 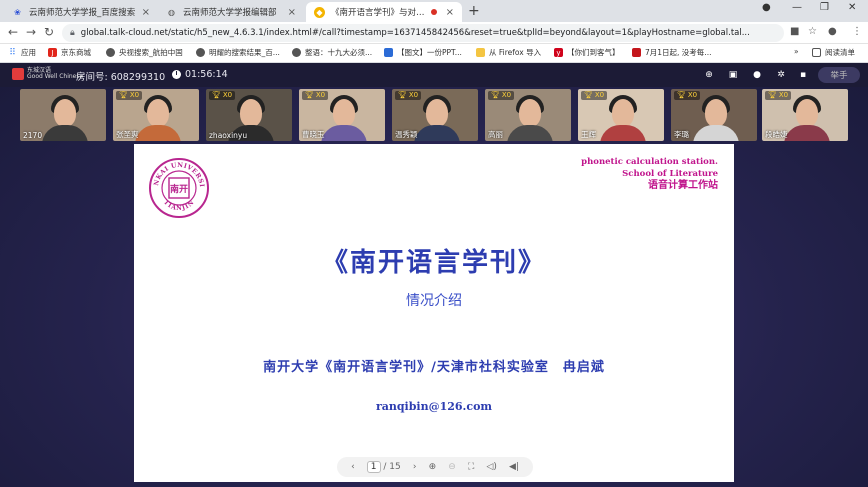 I want to click on video-tile: 🏆︎ X0 高丽, so click(x=528, y=115).